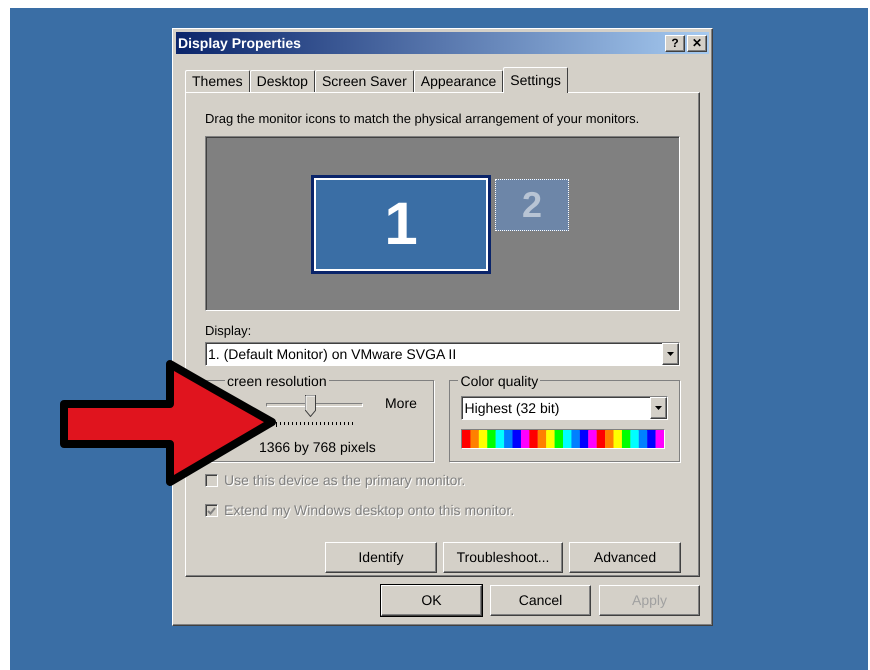 The image size is (870, 670). I want to click on resolution-reading: 1366 by 768 pixels, so click(317, 447).